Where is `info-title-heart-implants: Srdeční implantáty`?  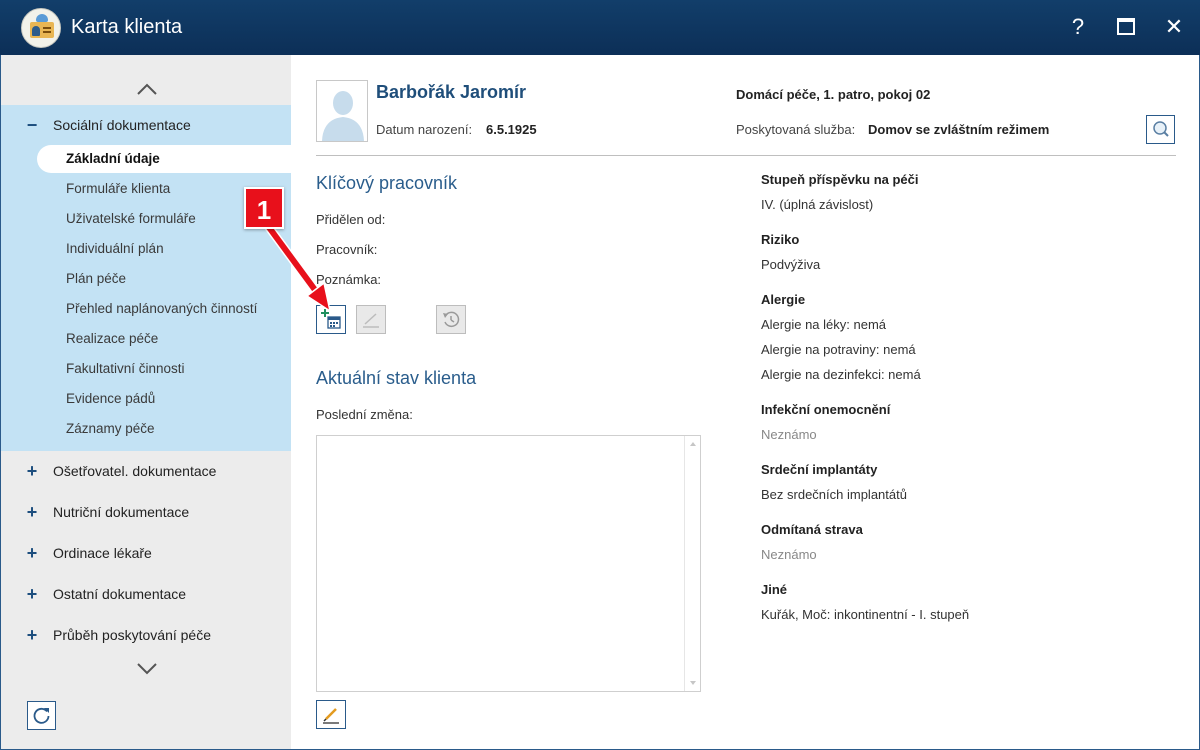 info-title-heart-implants: Srdeční implantáty is located at coordinates (819, 469).